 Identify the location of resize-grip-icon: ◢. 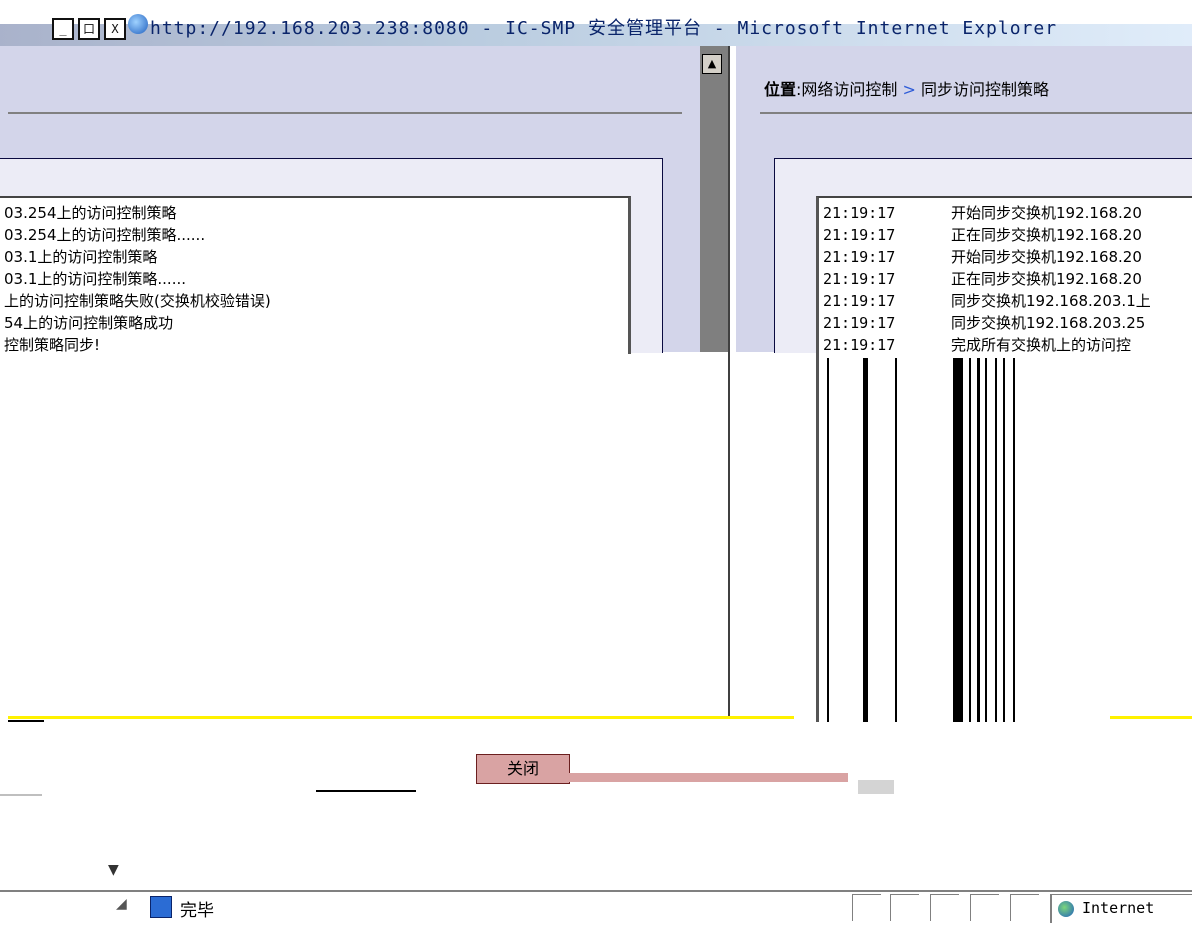
(121, 904).